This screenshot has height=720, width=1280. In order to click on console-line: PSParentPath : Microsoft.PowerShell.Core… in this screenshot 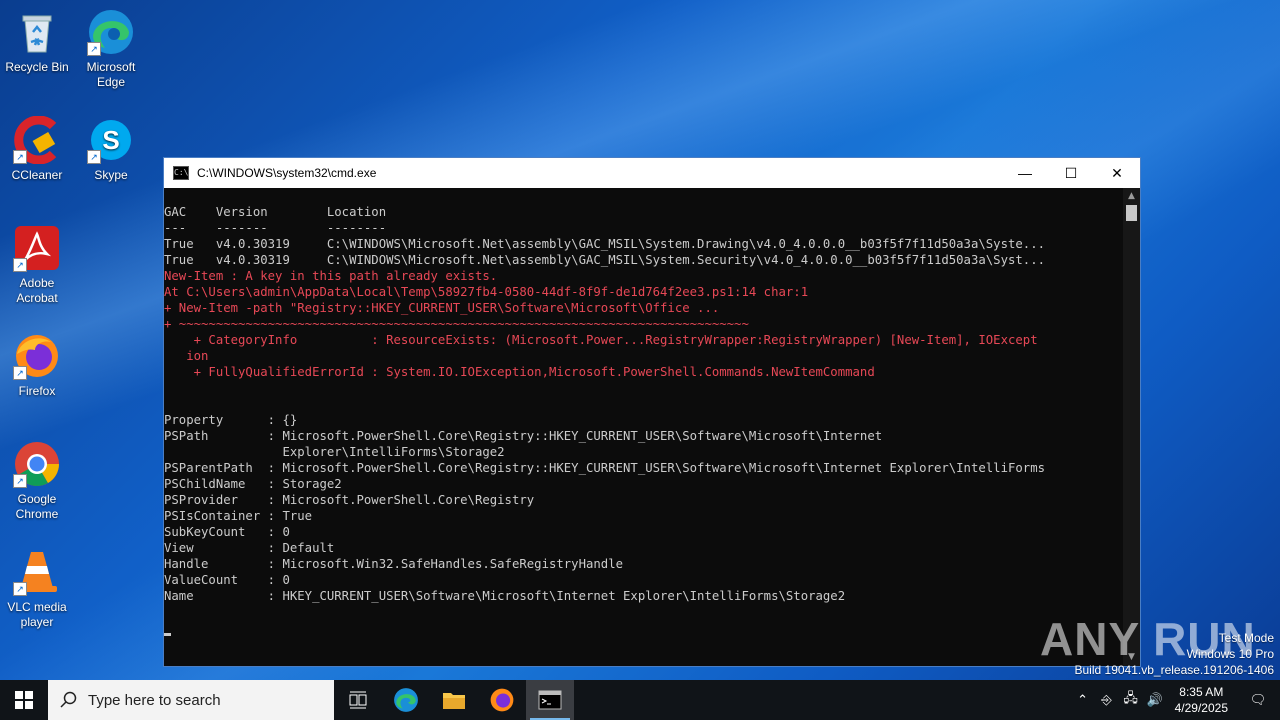, I will do `click(604, 468)`.